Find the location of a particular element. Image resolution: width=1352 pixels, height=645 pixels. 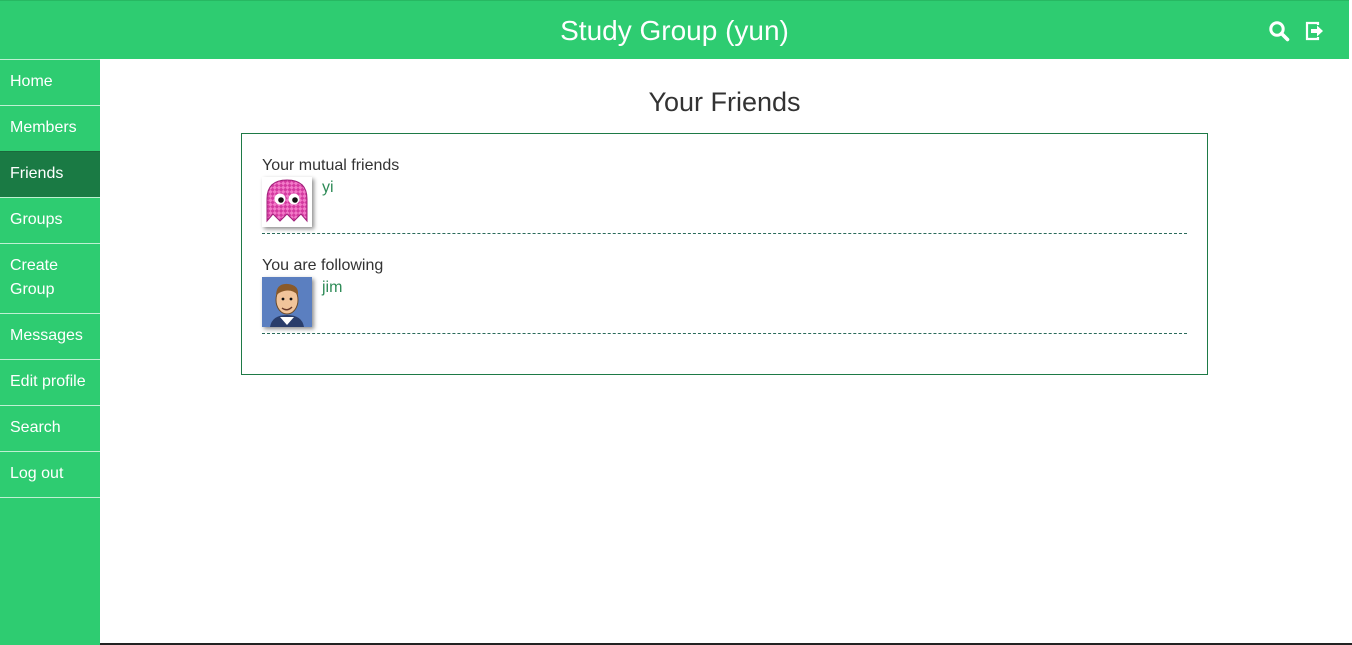

sidebar-item-groups: Groups is located at coordinates (50, 220).